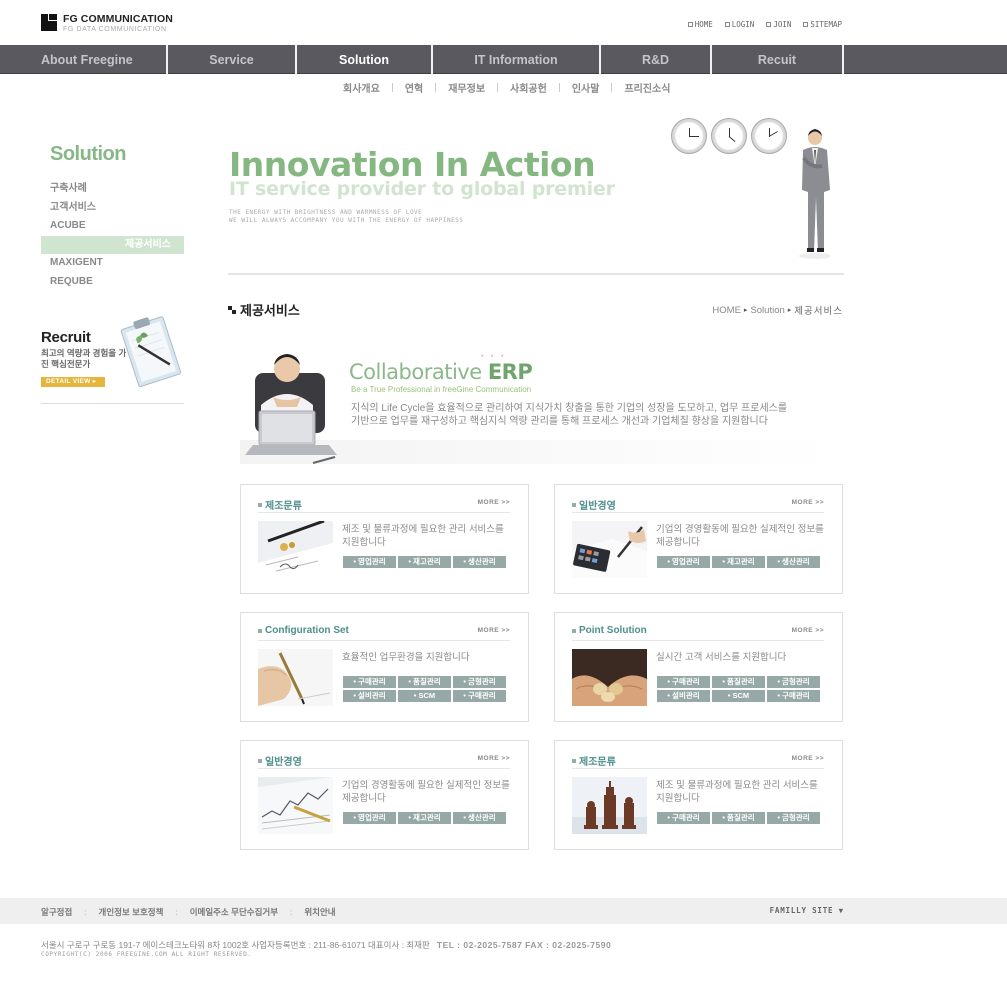  What do you see at coordinates (418, 372) in the screenshot?
I see `erp-title-a: Collaborative` at bounding box center [418, 372].